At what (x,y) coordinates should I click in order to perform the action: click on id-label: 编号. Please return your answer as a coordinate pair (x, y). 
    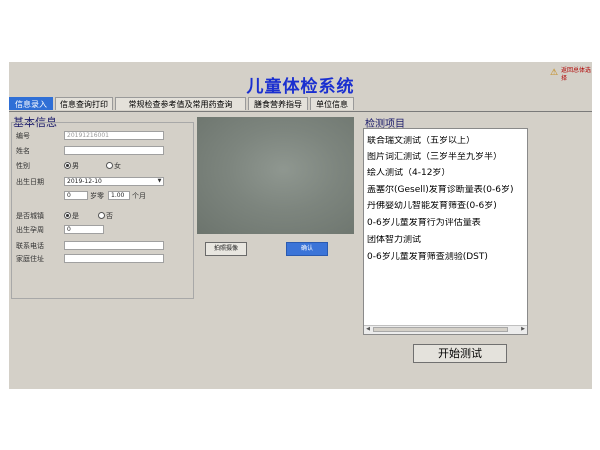
    Looking at the image, I should click on (23, 136).